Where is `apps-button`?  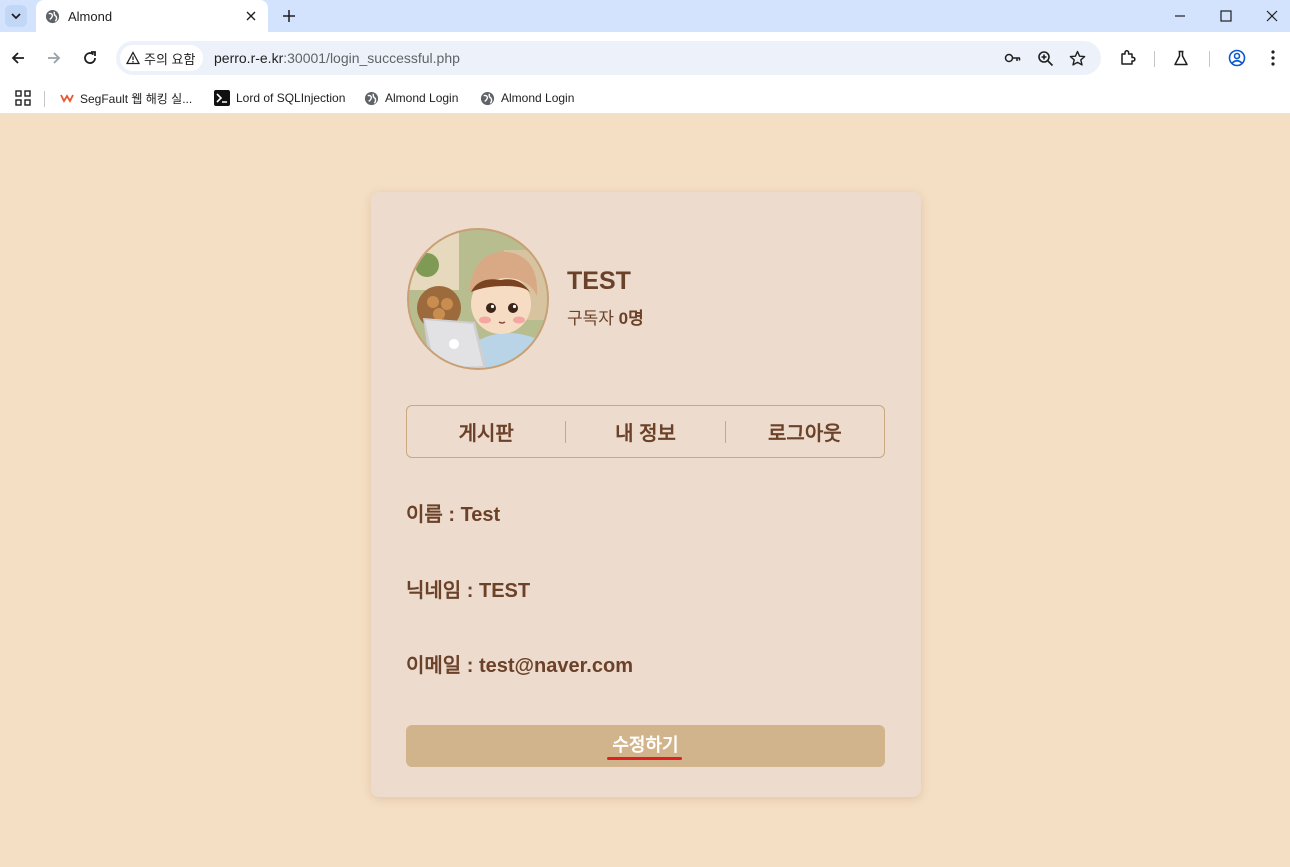
apps-button is located at coordinates (23, 98).